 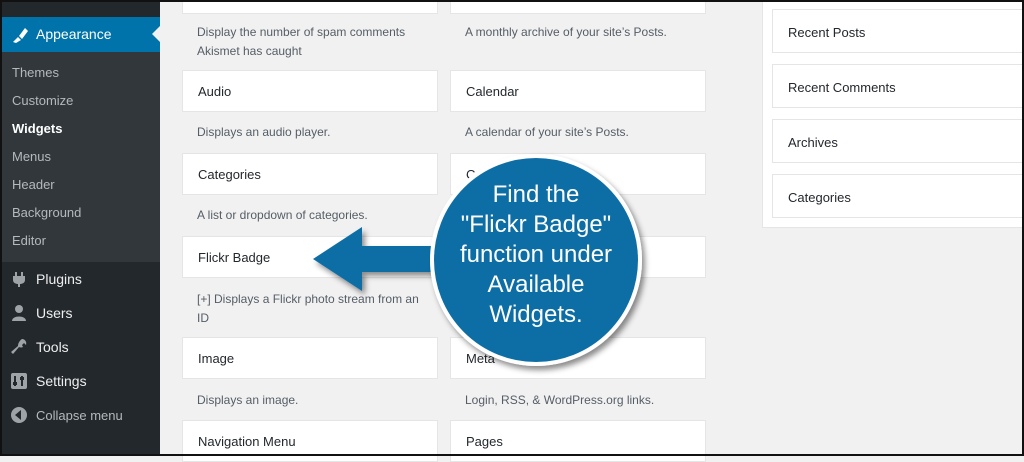 I want to click on callout-line: Widgets., so click(x=536, y=314).